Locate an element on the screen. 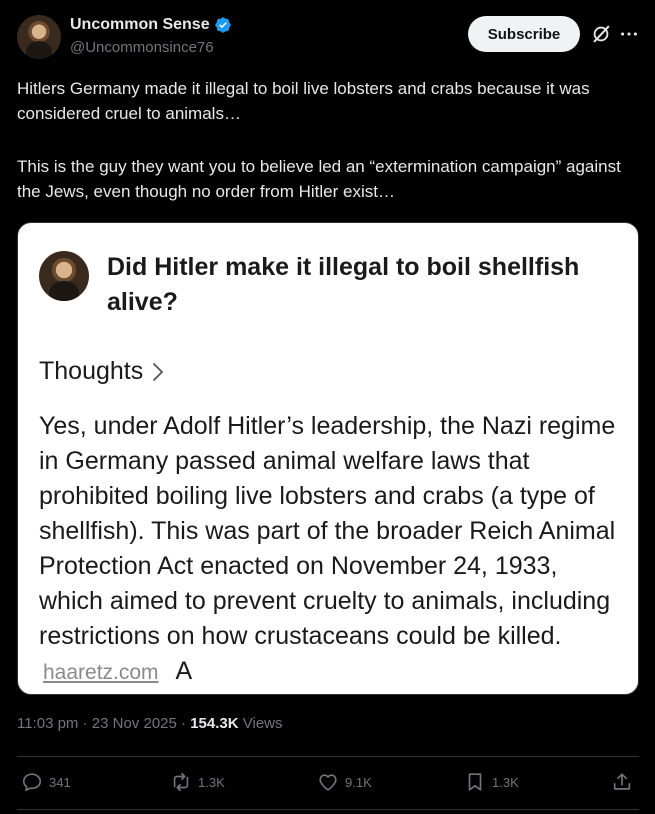 Image resolution: width=655 pixels, height=814 pixels. bookmark-count: 1.3K is located at coordinates (505, 782).